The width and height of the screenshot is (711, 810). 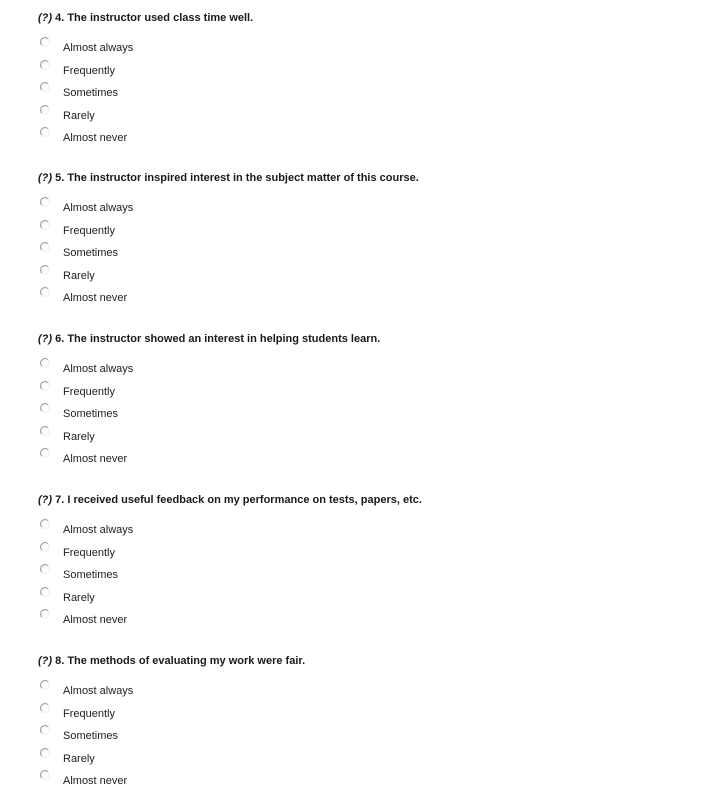 What do you see at coordinates (154, 18) in the screenshot?
I see `question-text: 4. The instructor used class time well.` at bounding box center [154, 18].